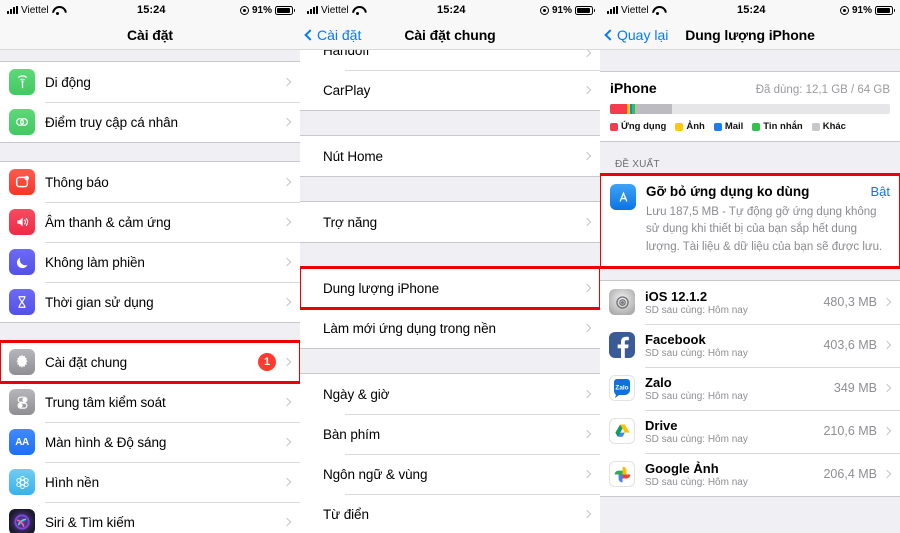 Image resolution: width=900 pixels, height=533 pixels. I want to click on wifi-icon, so click(357, 10).